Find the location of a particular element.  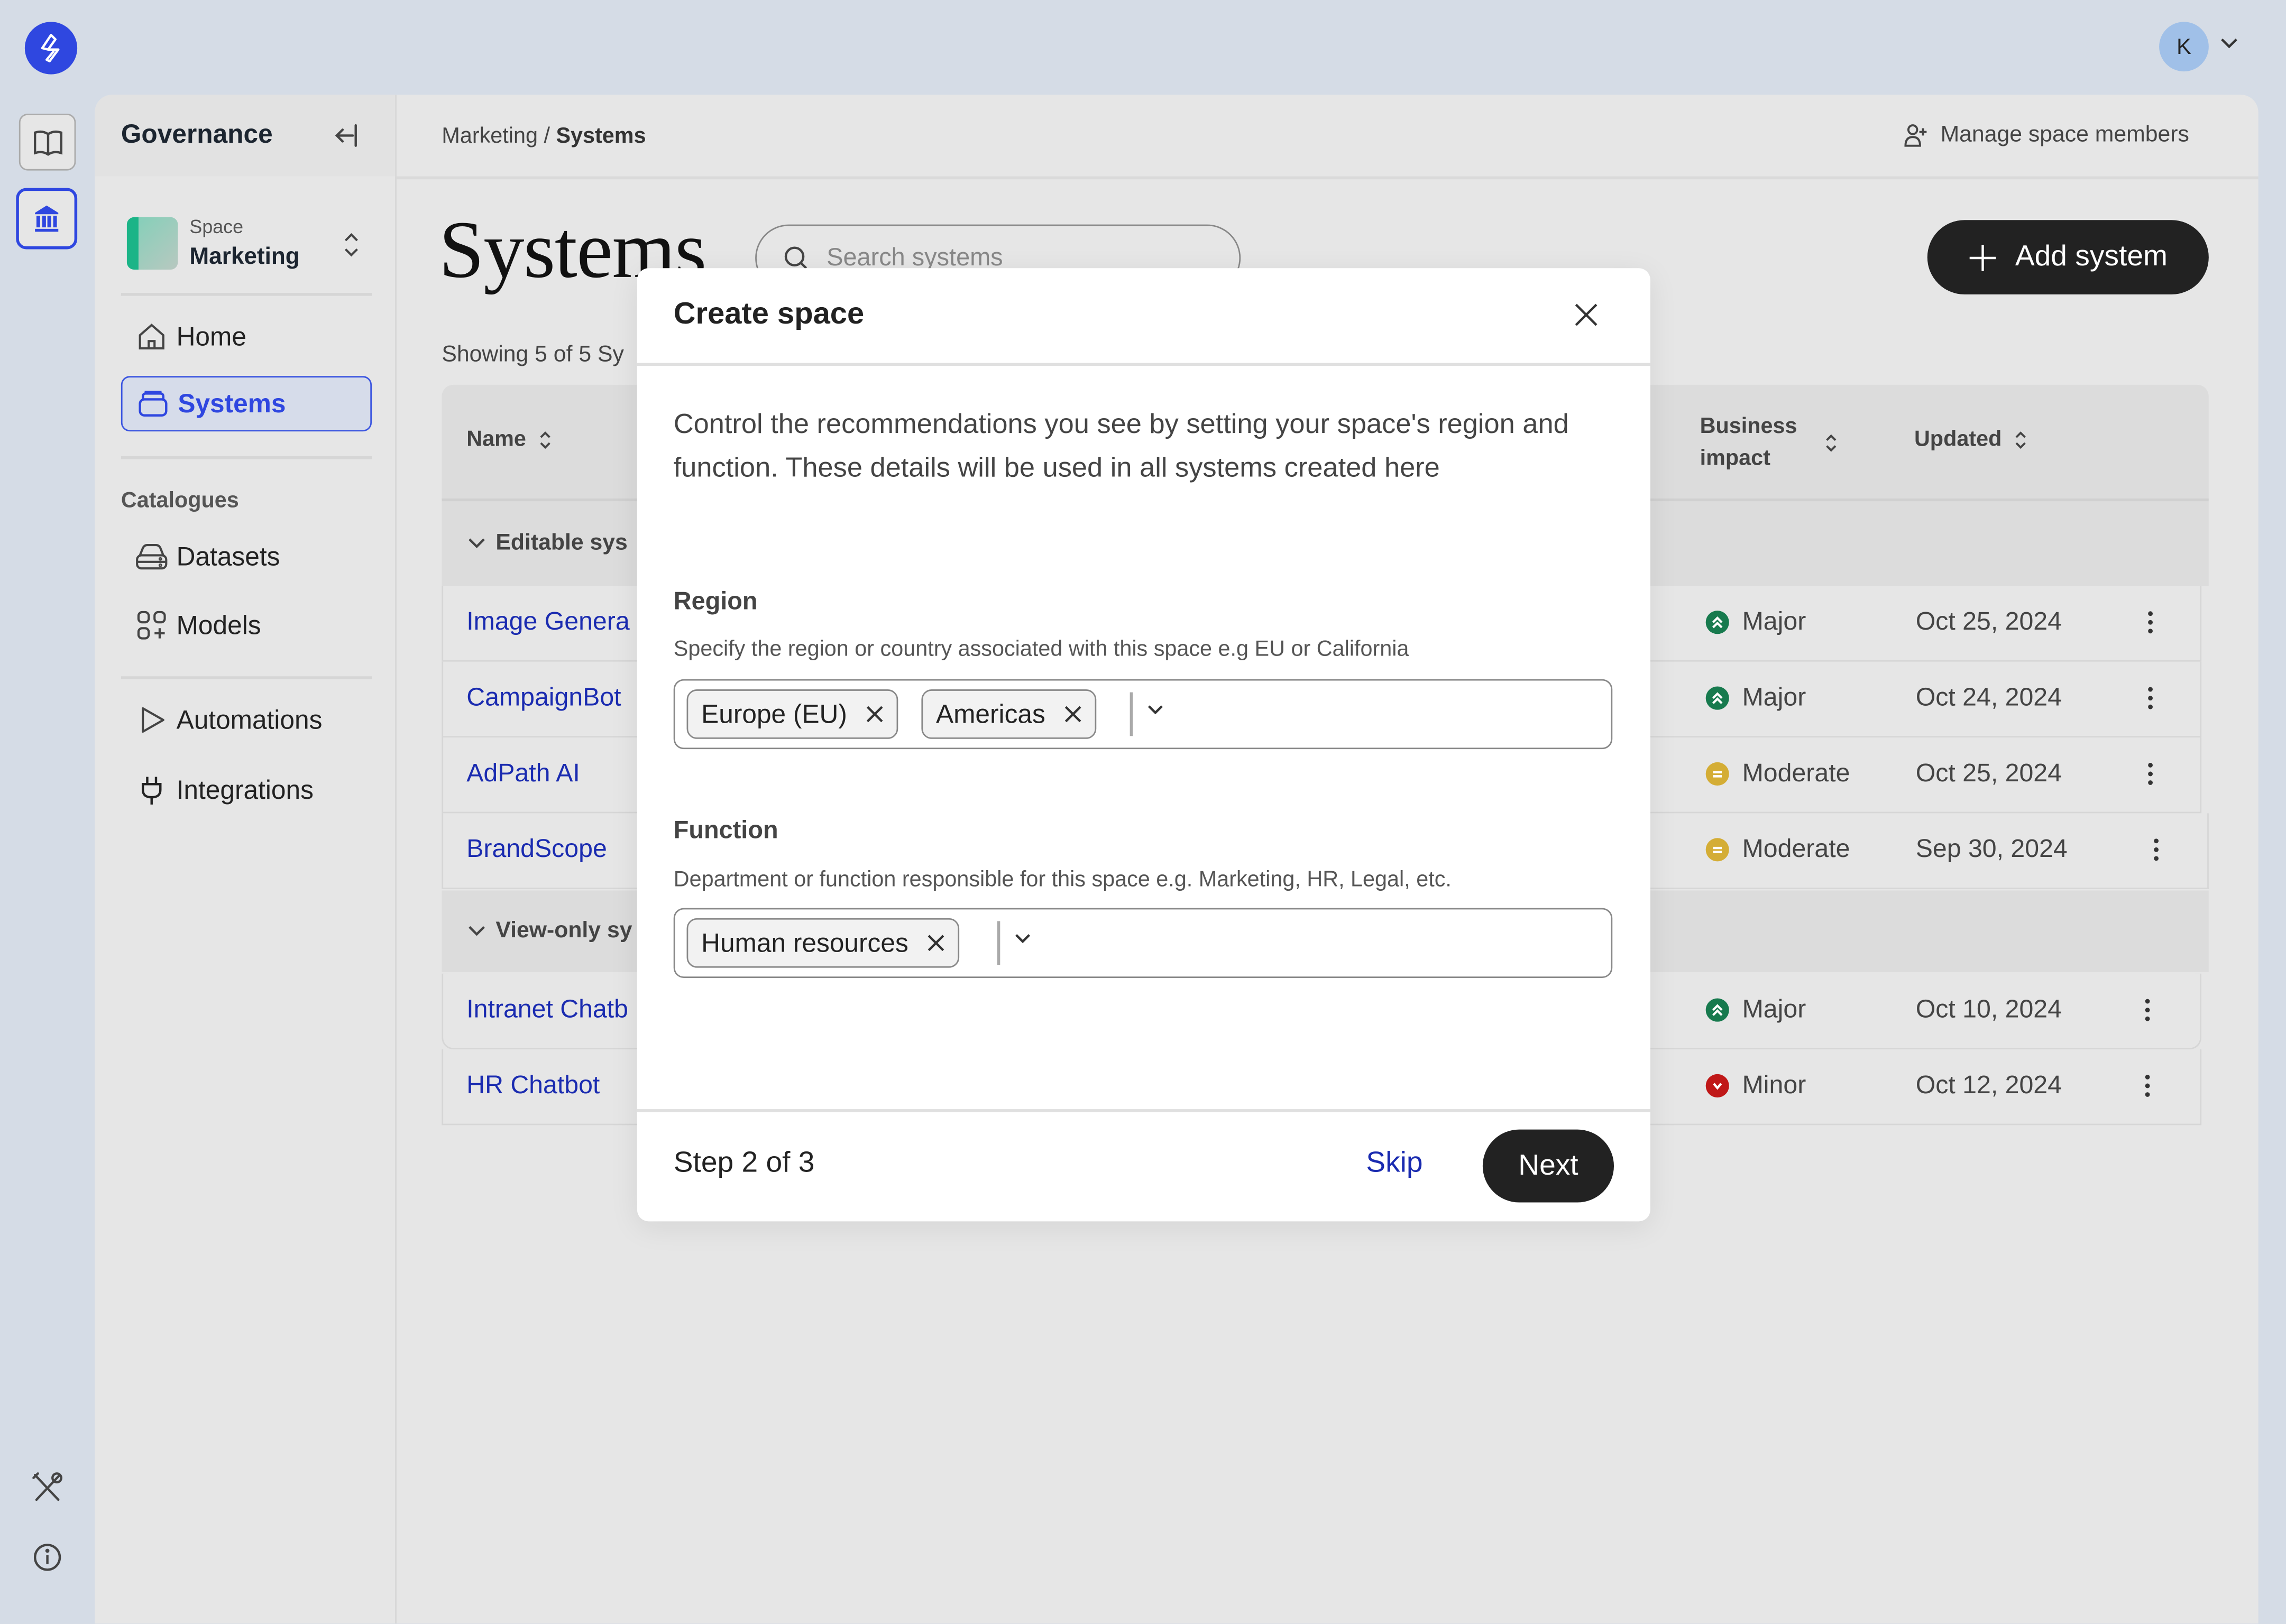

collapse-left-icon is located at coordinates (346, 135).